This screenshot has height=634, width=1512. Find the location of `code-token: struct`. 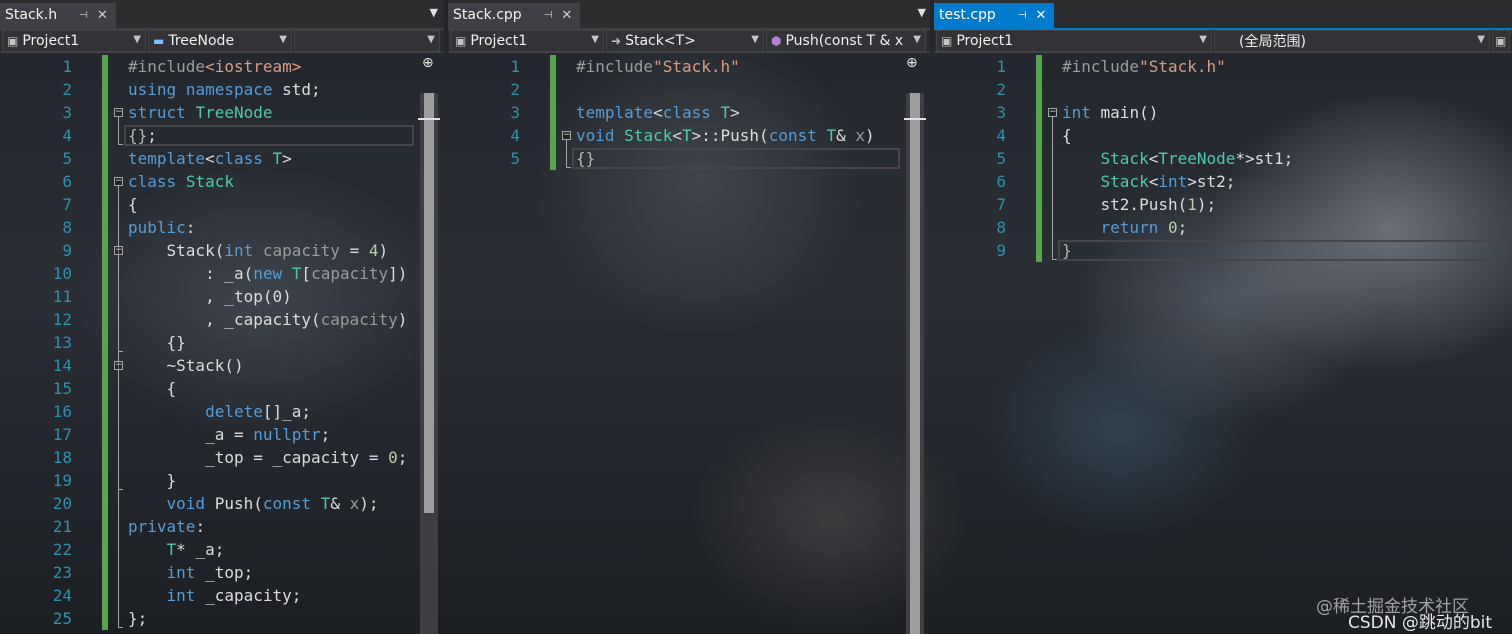

code-token: struct is located at coordinates (157, 112).